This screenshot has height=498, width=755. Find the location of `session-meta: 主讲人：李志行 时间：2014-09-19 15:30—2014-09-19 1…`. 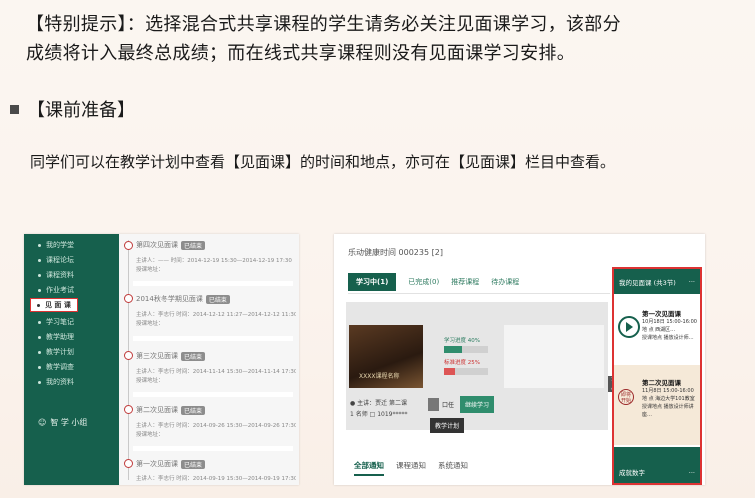

session-meta: 主讲人：李志行 时间：2014-09-19 15:30—2014-09-19 1… is located at coordinates (216, 479).